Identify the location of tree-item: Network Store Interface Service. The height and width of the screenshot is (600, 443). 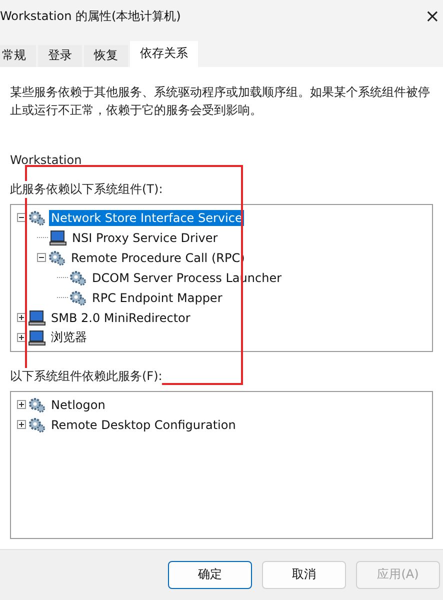
(146, 218).